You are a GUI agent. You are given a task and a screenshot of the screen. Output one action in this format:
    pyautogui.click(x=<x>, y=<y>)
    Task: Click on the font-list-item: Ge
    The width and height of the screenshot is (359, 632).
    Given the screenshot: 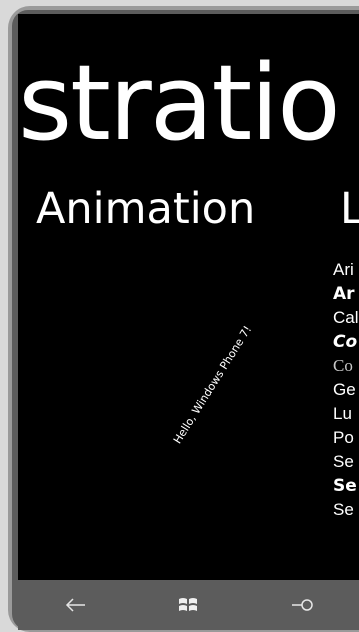 What is the action you would take?
    pyautogui.click(x=346, y=390)
    